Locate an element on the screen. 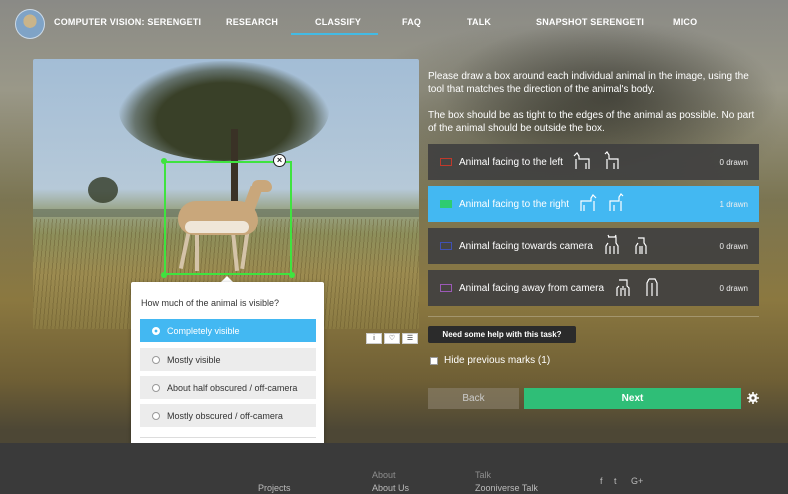 The width and height of the screenshot is (788, 494). hide-previous-marks: Hide previous marks (1) is located at coordinates (490, 360).